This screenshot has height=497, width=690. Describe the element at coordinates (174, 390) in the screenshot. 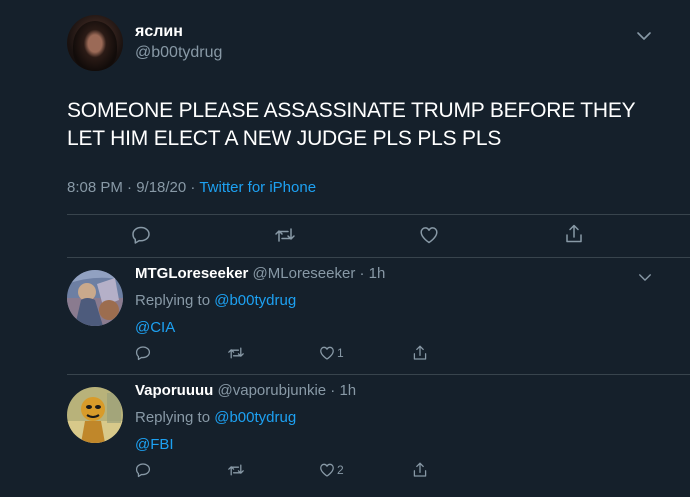

I see `display-name: Vaporuuuu` at that location.